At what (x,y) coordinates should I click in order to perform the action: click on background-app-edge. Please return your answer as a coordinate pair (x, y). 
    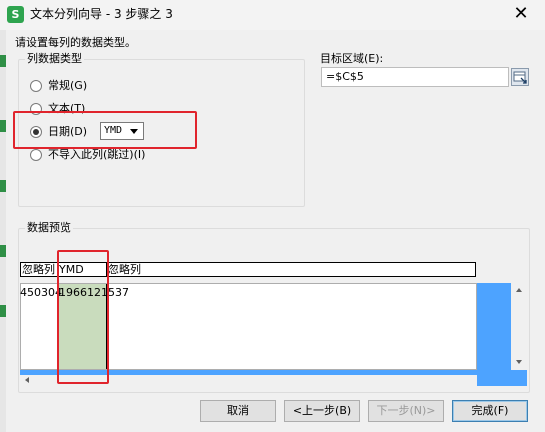
    Looking at the image, I should click on (3, 231).